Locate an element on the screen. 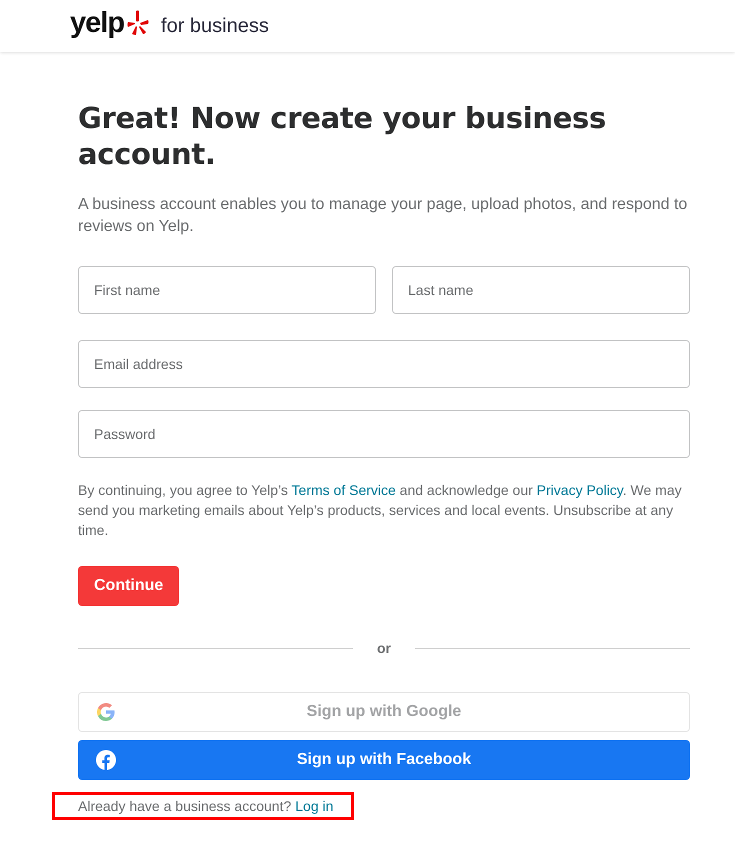  yelp-logo-text: yelp is located at coordinates (97, 23).